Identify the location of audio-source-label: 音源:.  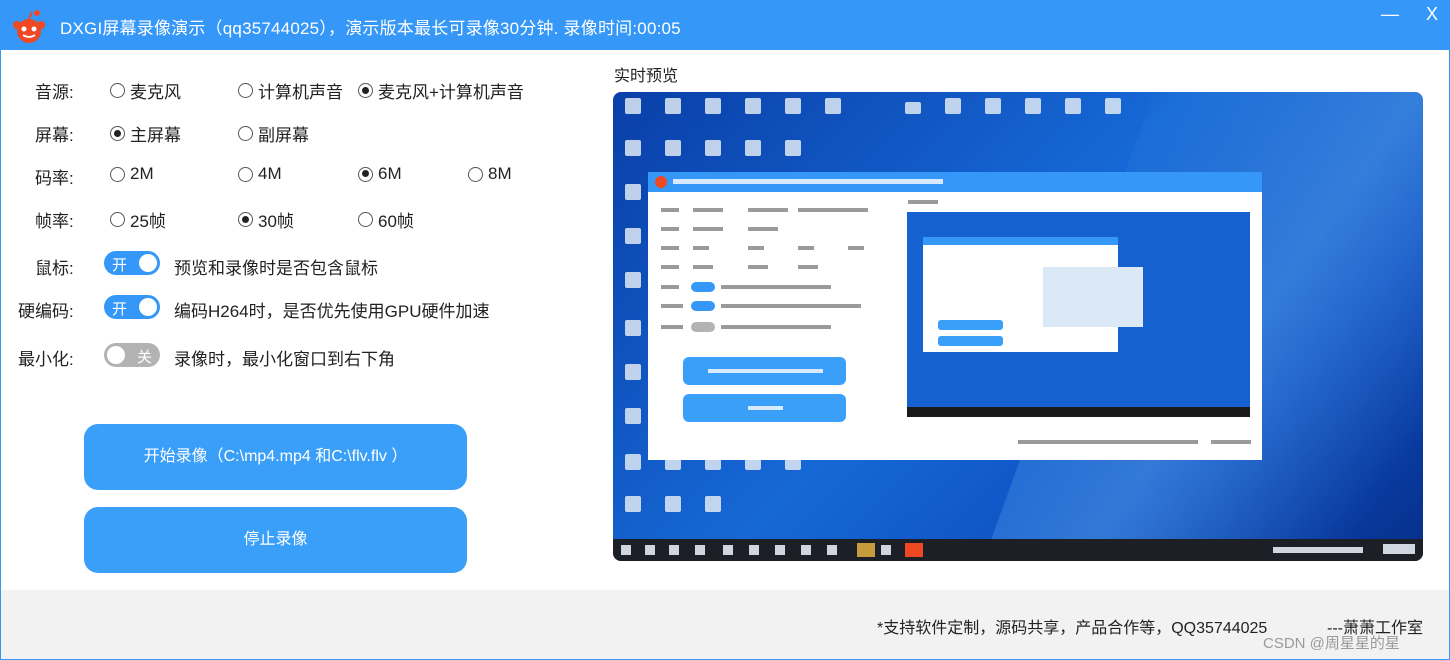
(54, 92).